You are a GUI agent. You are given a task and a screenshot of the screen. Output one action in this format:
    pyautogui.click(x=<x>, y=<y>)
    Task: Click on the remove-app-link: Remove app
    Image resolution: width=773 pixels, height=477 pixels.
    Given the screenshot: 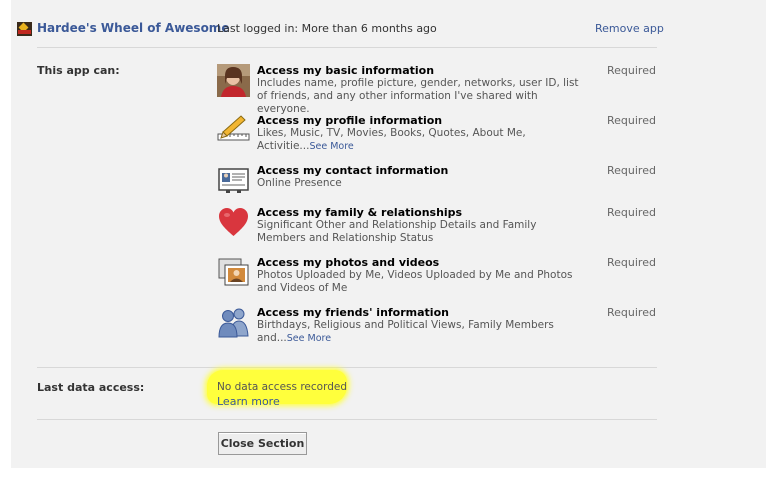 What is the action you would take?
    pyautogui.click(x=629, y=28)
    